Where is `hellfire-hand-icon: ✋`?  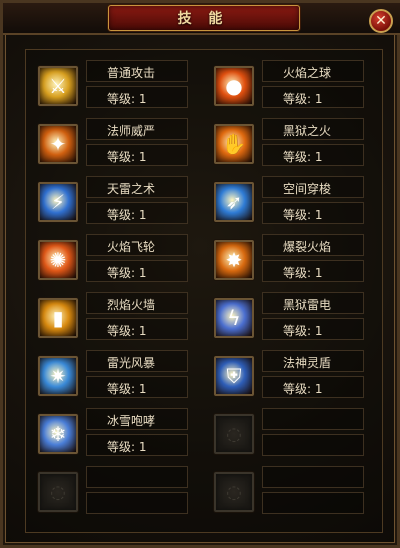 hellfire-hand-icon: ✋ is located at coordinates (234, 144).